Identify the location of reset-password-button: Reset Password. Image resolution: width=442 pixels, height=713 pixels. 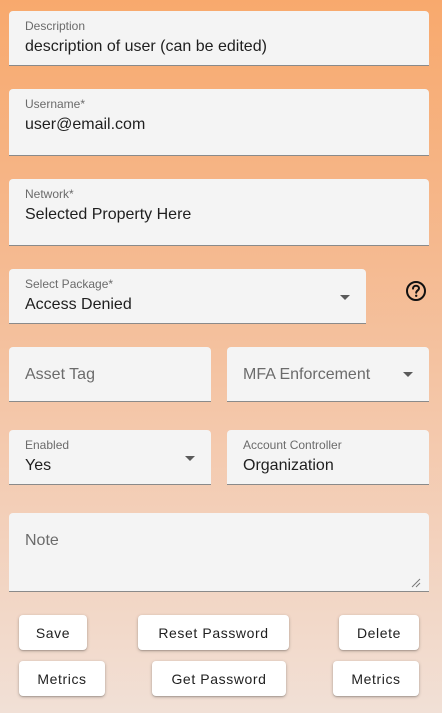
(213, 632).